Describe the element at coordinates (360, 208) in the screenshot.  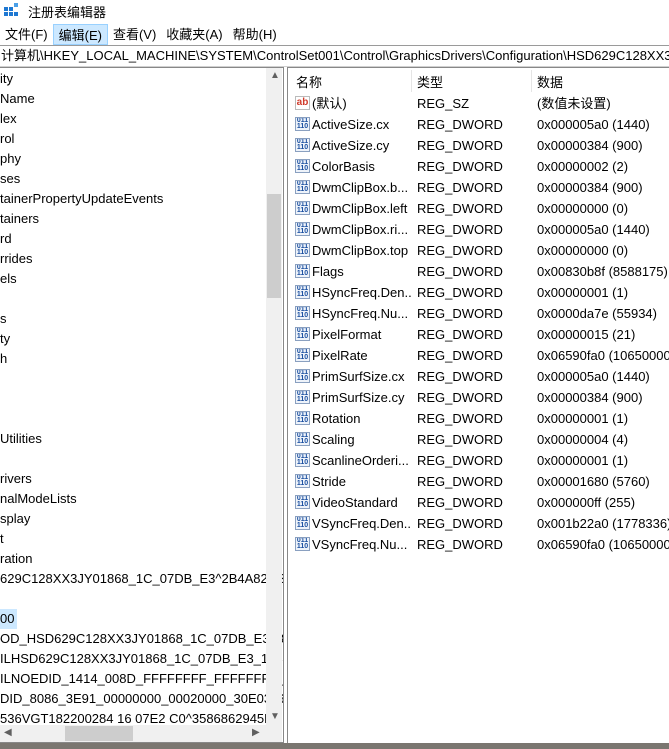
I see `value-name: DwmClipBox.left` at that location.